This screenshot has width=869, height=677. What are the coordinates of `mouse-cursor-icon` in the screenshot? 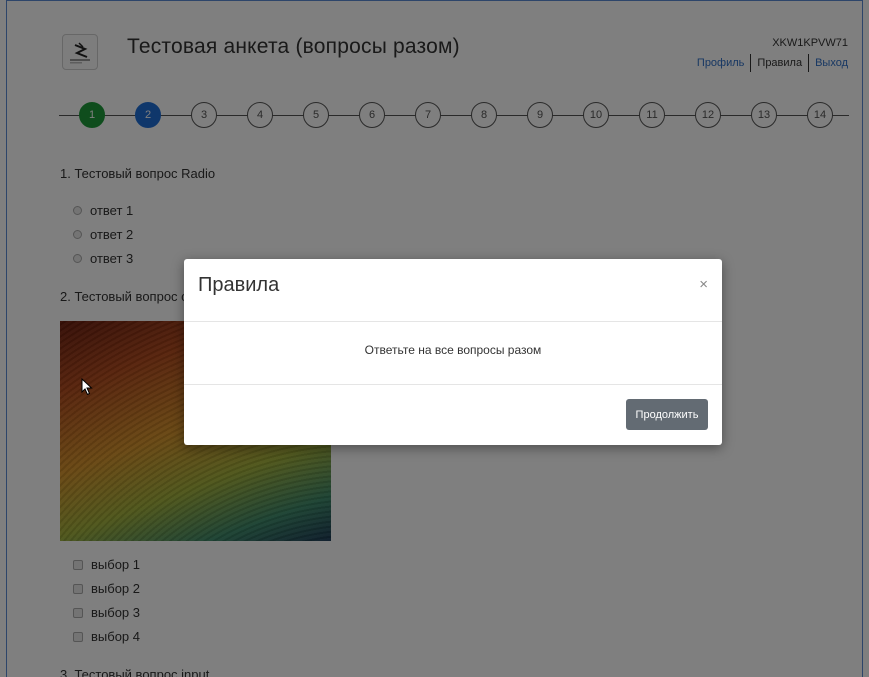 It's located at (87, 387).